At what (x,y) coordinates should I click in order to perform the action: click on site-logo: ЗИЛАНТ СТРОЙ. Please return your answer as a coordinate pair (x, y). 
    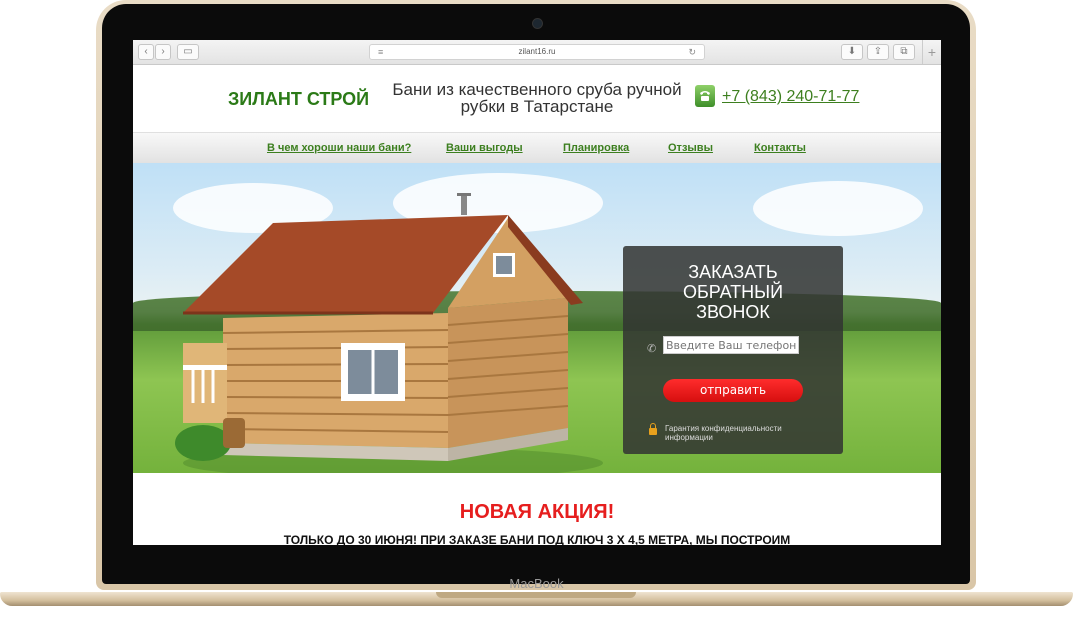
    Looking at the image, I should click on (298, 99).